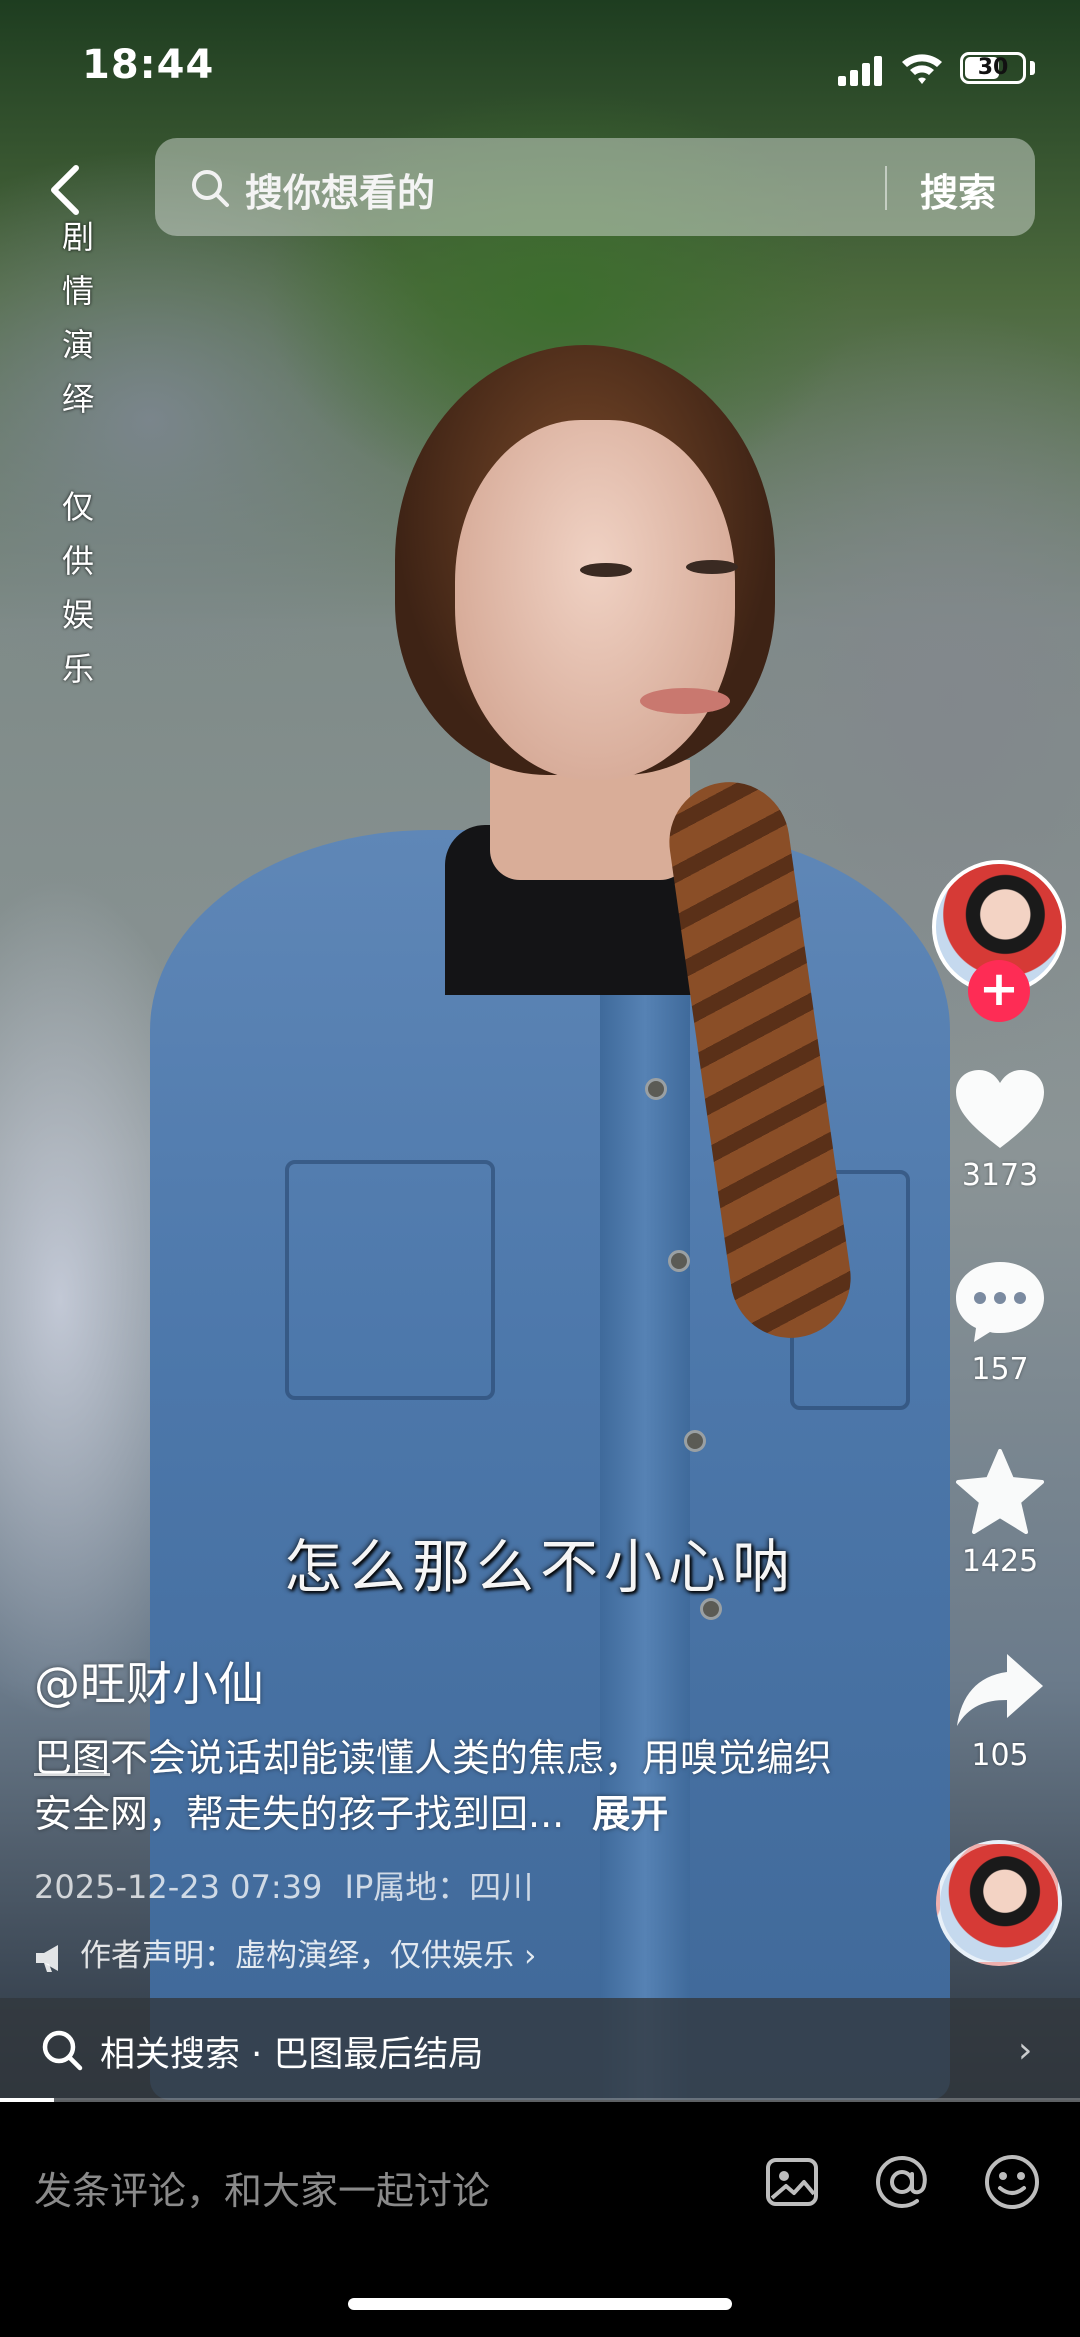 The image size is (1080, 2337). I want to click on status-time: 18:44, so click(148, 65).